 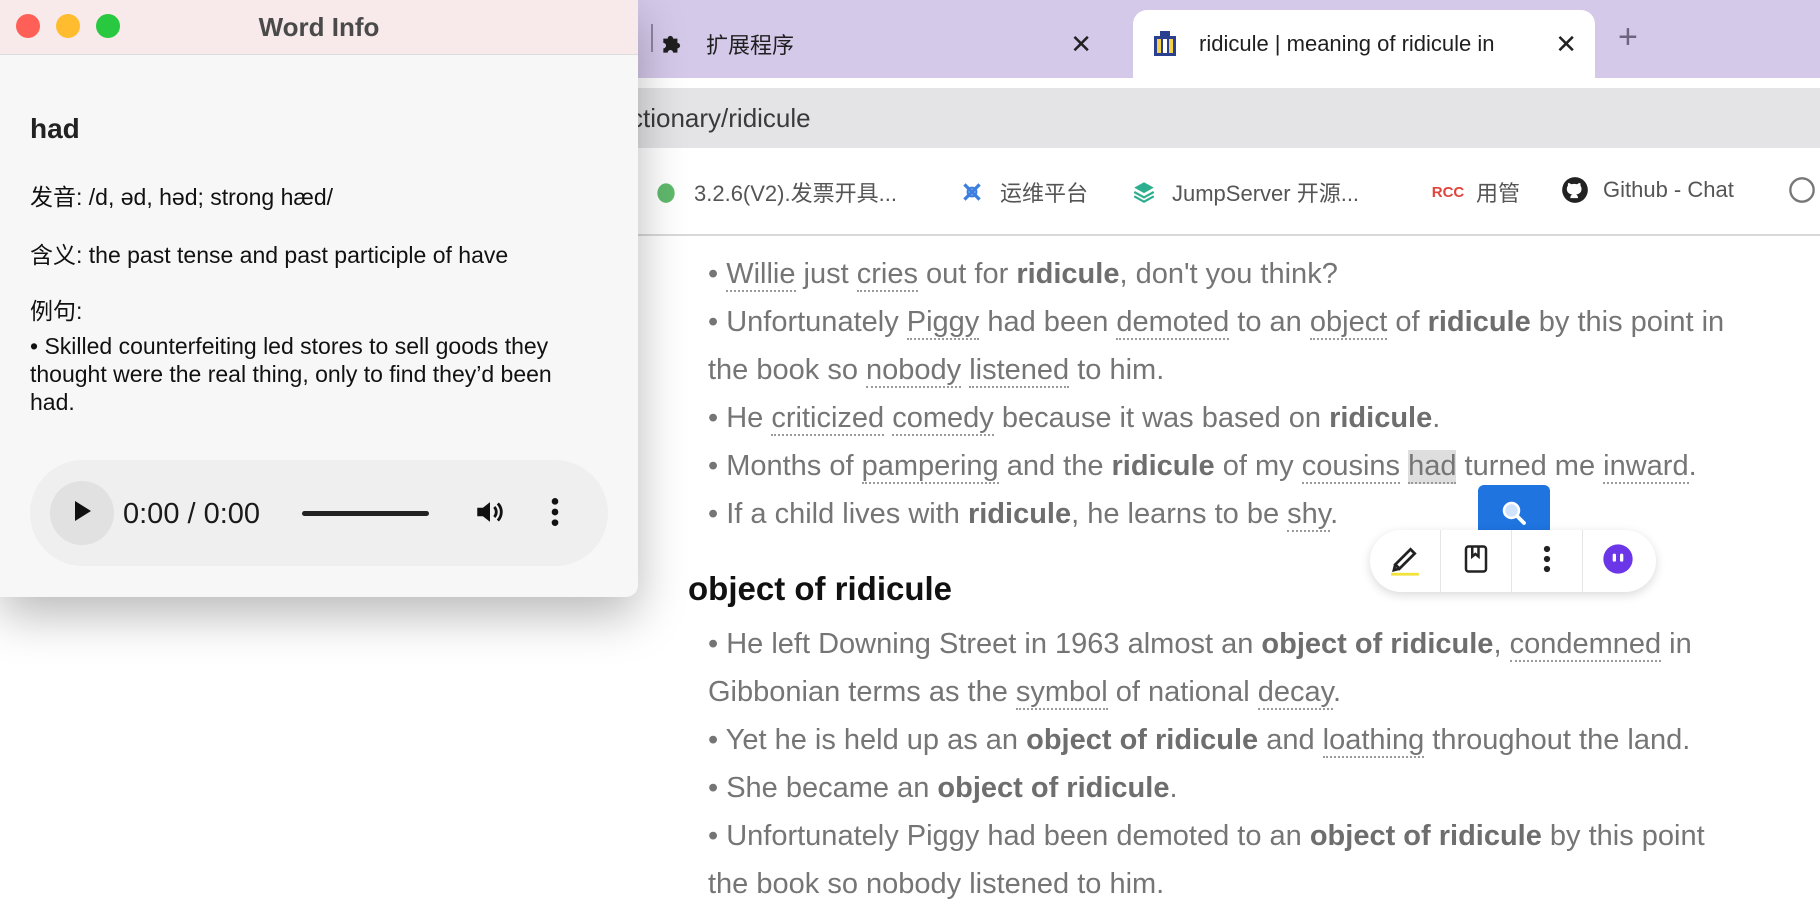 I want to click on pronunciation: 发音: /d, əd, həd; strong hæd/, so click(x=181, y=197).